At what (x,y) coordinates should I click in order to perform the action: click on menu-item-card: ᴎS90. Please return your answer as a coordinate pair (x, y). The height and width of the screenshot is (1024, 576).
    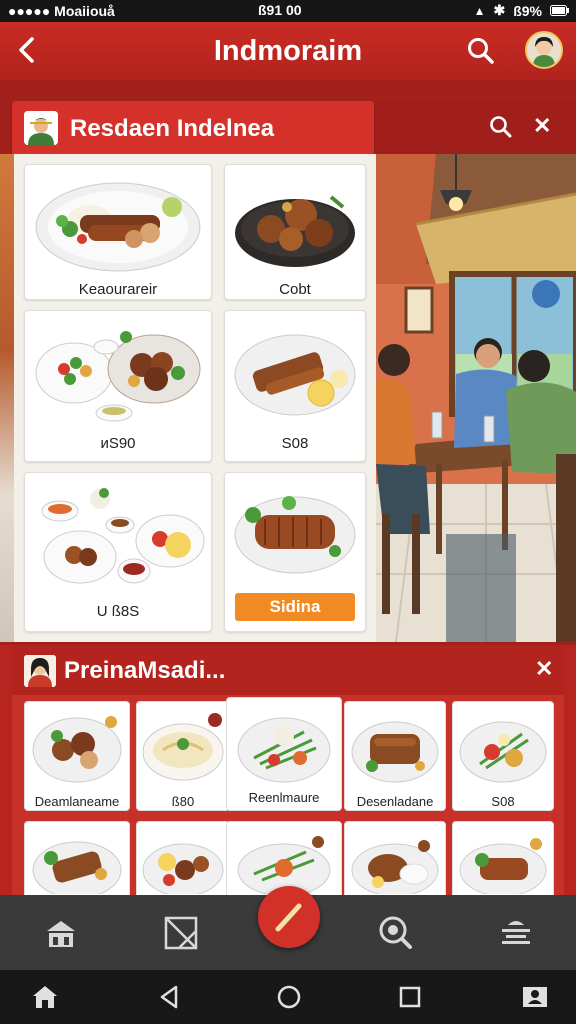
    Looking at the image, I should click on (118, 386).